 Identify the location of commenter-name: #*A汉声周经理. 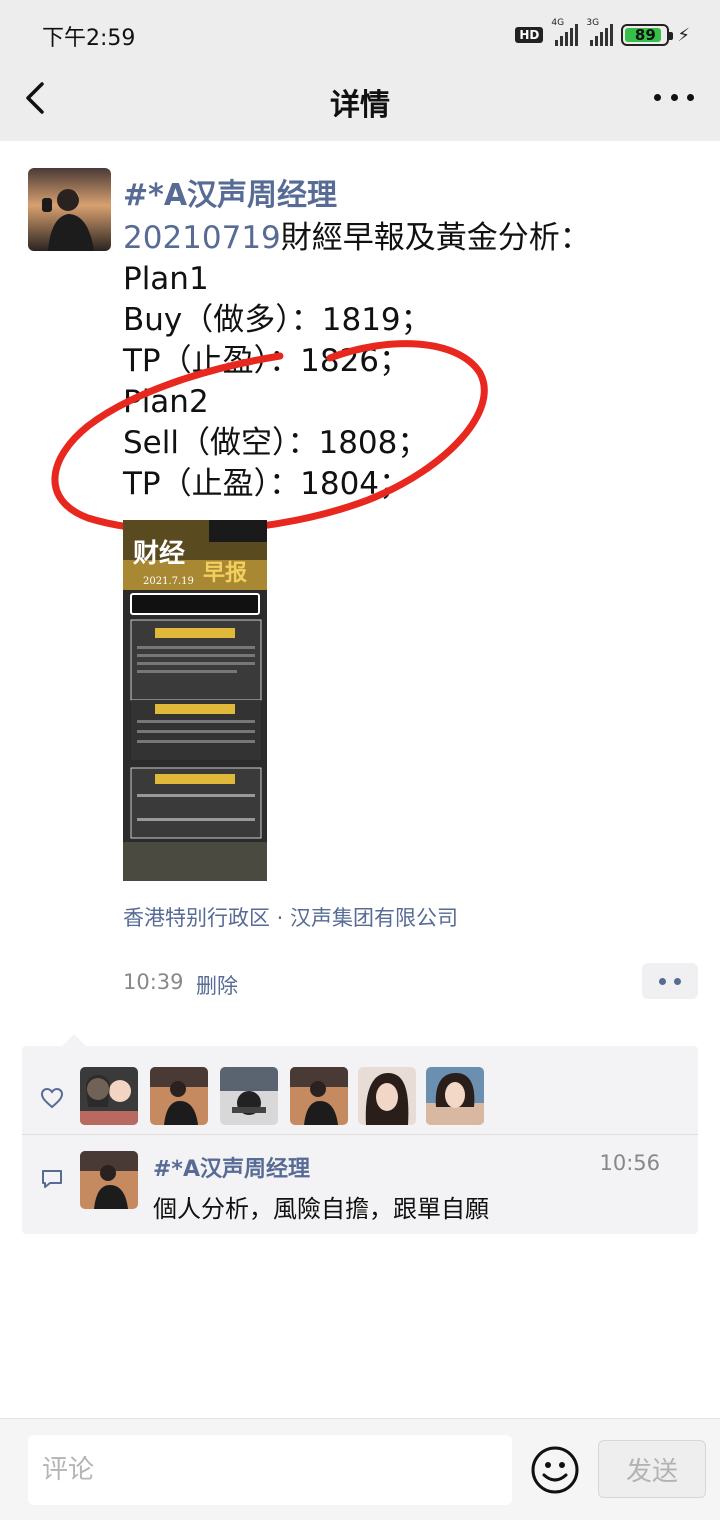
(231, 1167).